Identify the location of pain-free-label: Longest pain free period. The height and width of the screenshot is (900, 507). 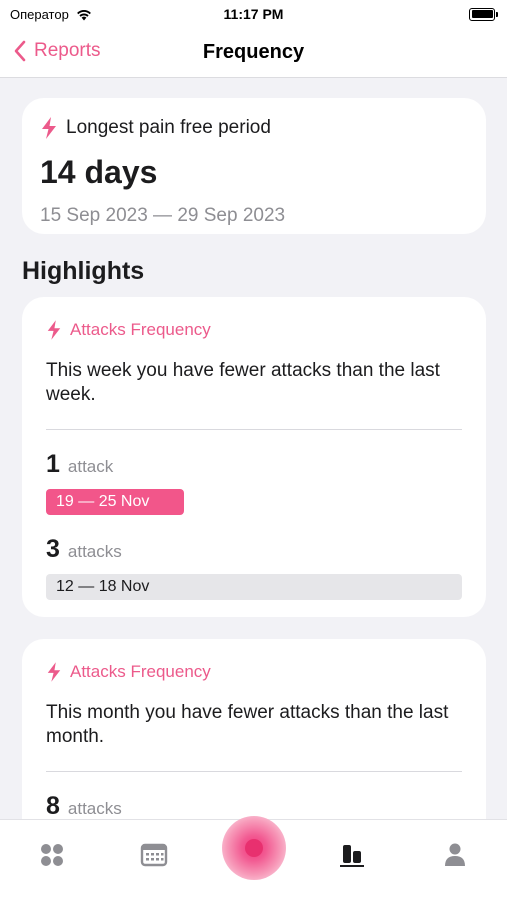
(168, 127).